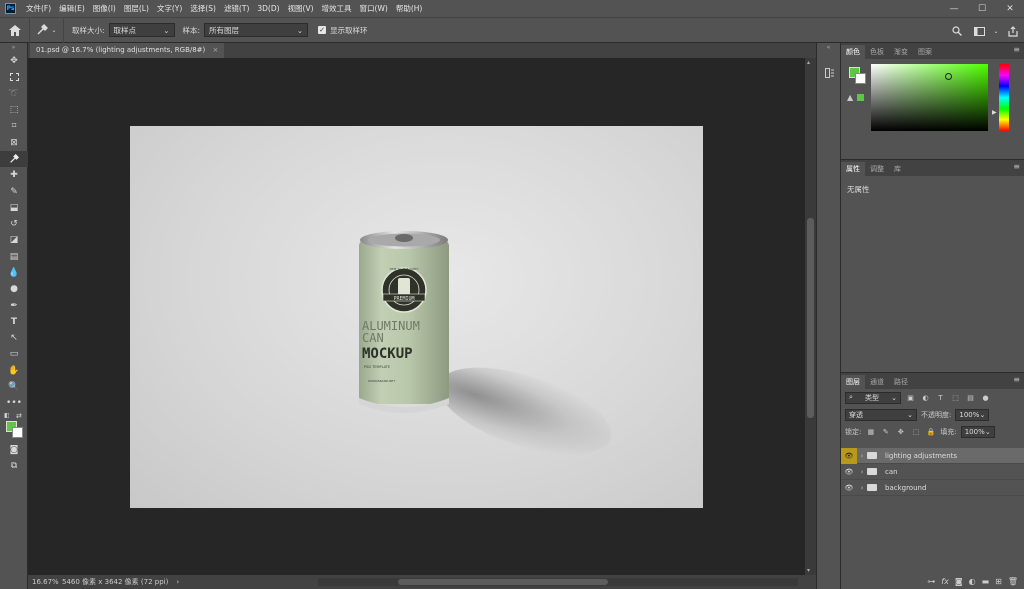  I want to click on menu-edit: 编辑(E), so click(72, 8).